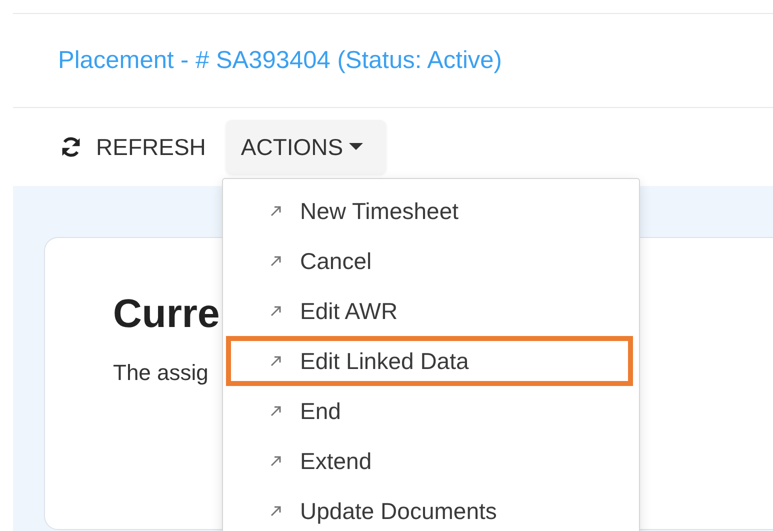  I want to click on caret-icon, so click(356, 147).